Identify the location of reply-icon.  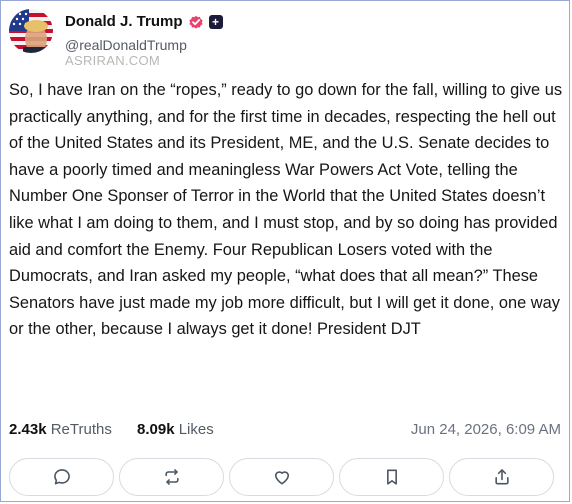
(61, 477).